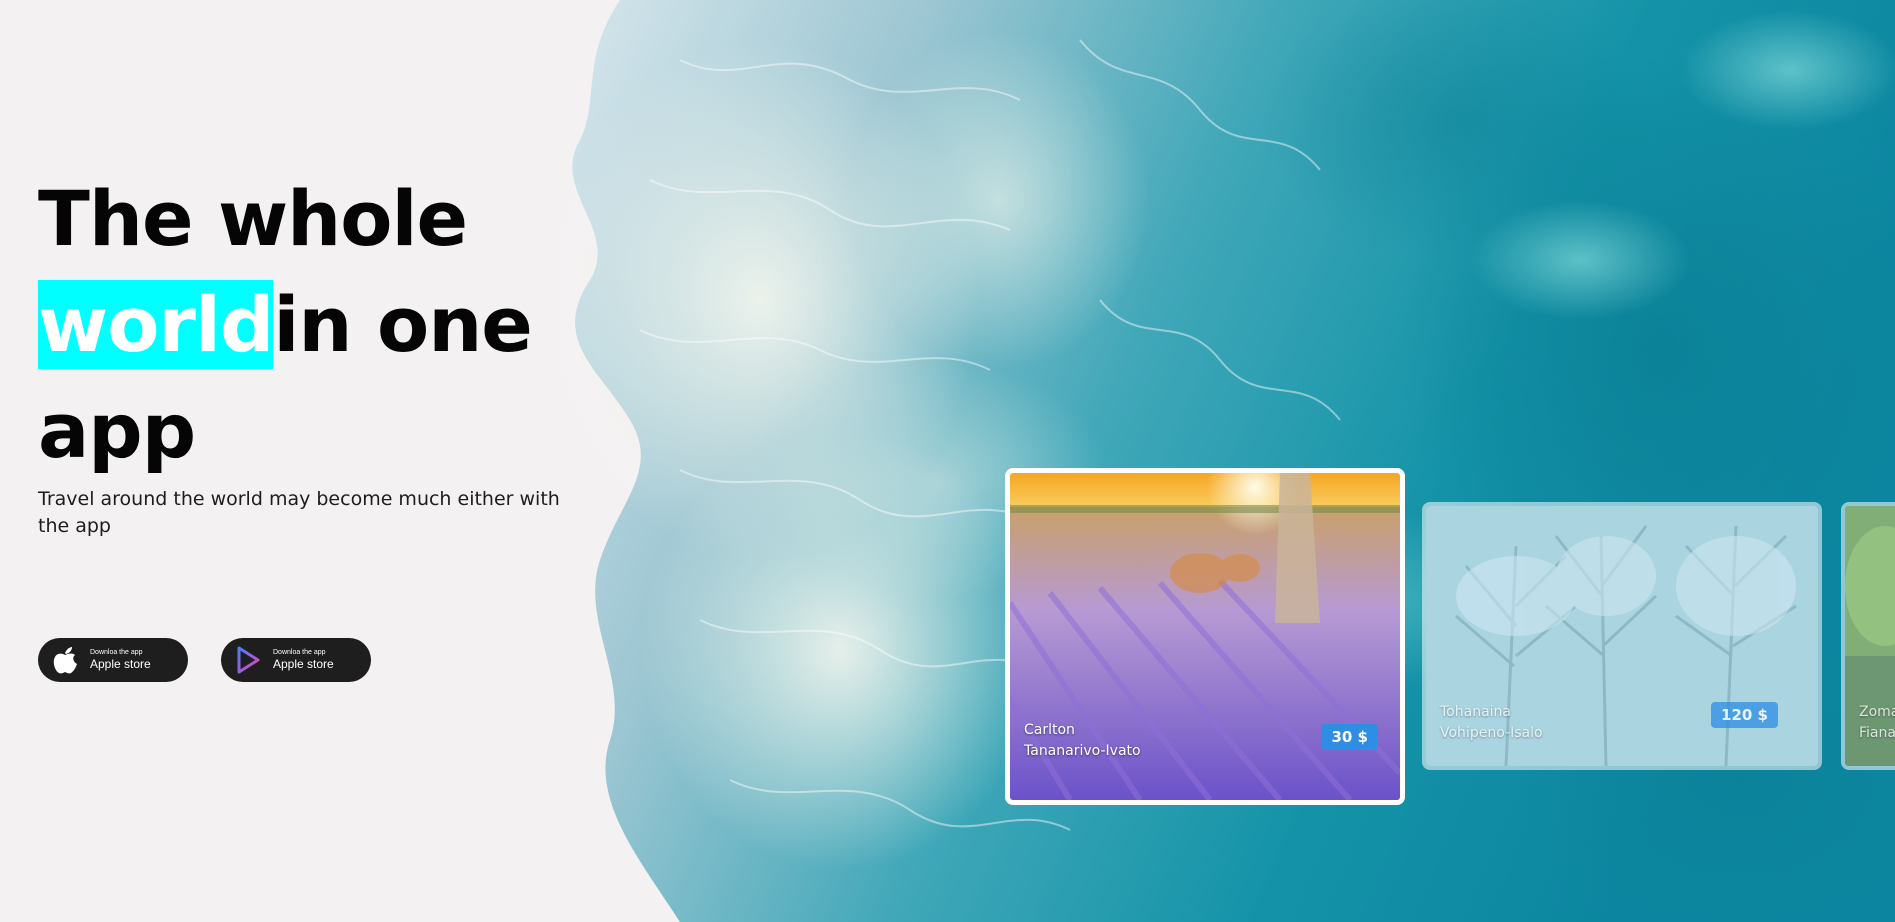  What do you see at coordinates (117, 430) in the screenshot?
I see `title-line-3: app` at bounding box center [117, 430].